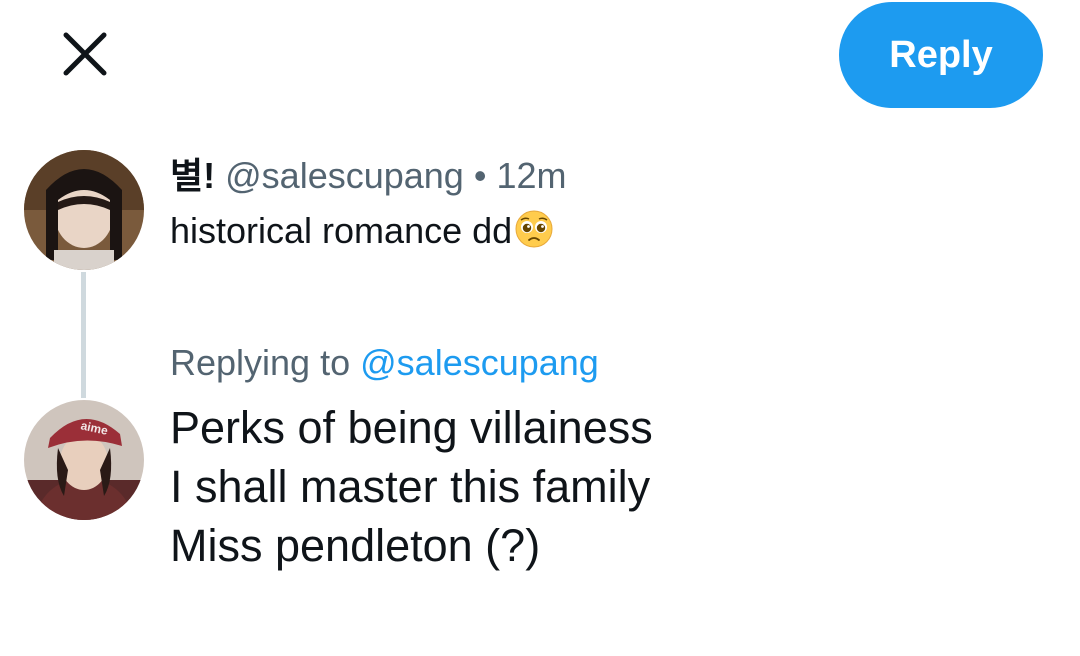 The image size is (1080, 656). I want to click on author-display-name: 별!, so click(192, 175).